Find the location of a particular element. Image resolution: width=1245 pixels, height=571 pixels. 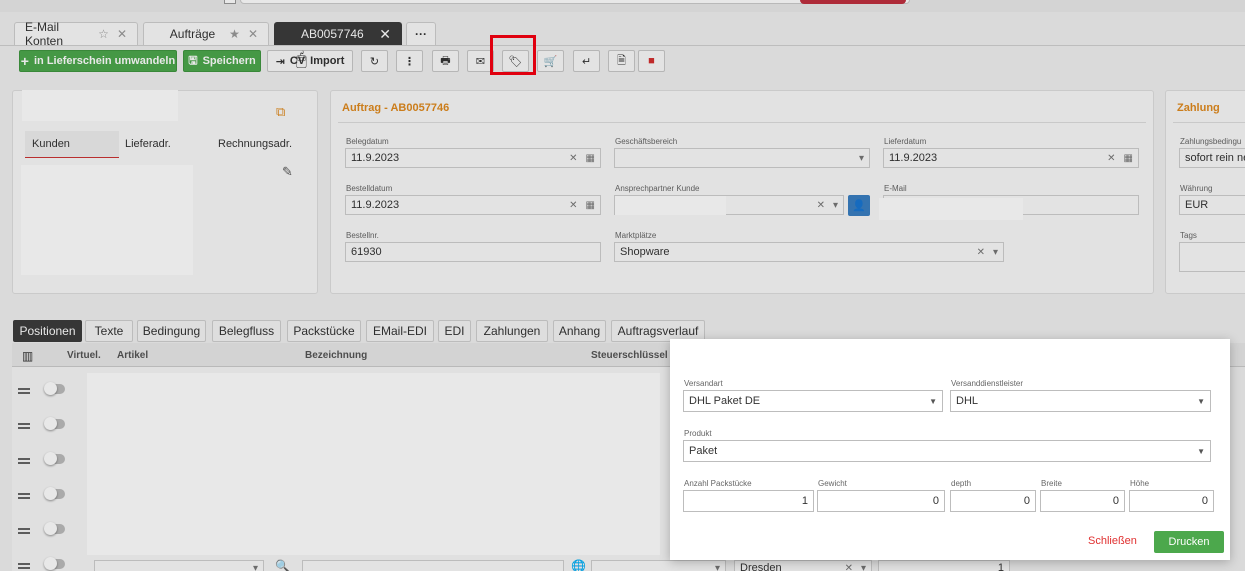

versandart-label: Versandart is located at coordinates (703, 383).